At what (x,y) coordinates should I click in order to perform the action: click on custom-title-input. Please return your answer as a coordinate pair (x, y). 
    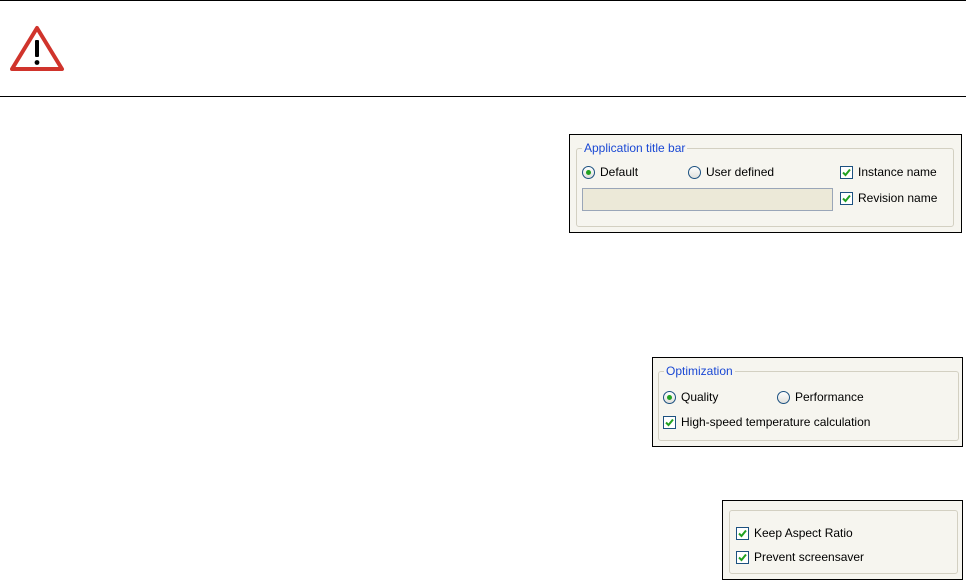
    Looking at the image, I should click on (707, 199).